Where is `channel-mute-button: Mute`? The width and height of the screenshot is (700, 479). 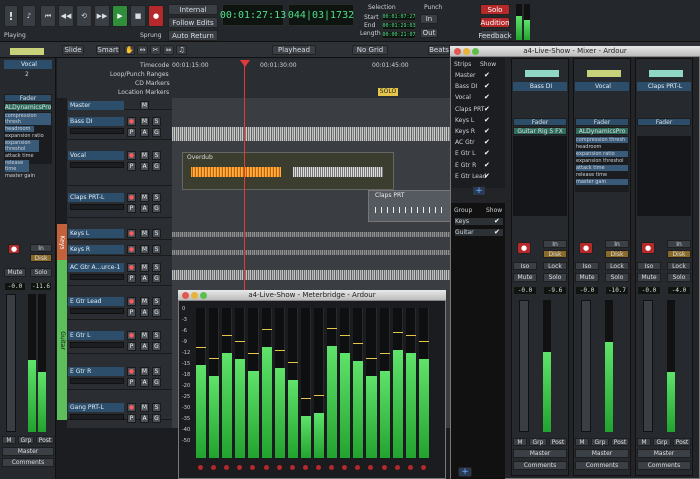
channel-mute-button: Mute is located at coordinates (649, 277).